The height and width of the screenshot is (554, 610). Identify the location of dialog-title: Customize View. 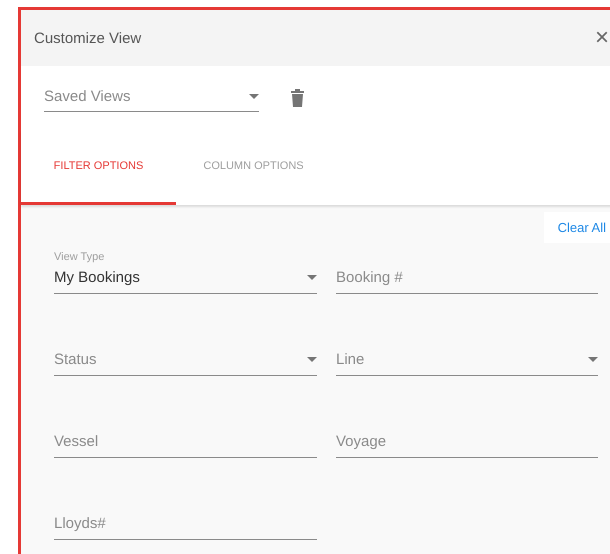
(88, 38).